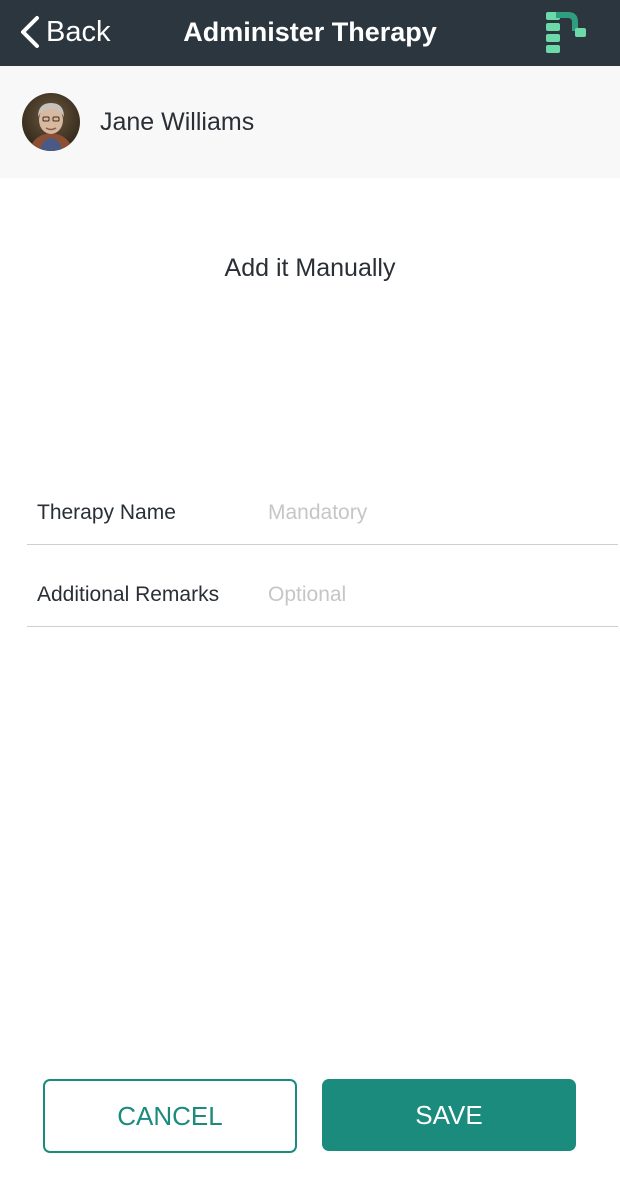 The image size is (620, 1190). What do you see at coordinates (438, 595) in the screenshot?
I see `additional-remarks-input` at bounding box center [438, 595].